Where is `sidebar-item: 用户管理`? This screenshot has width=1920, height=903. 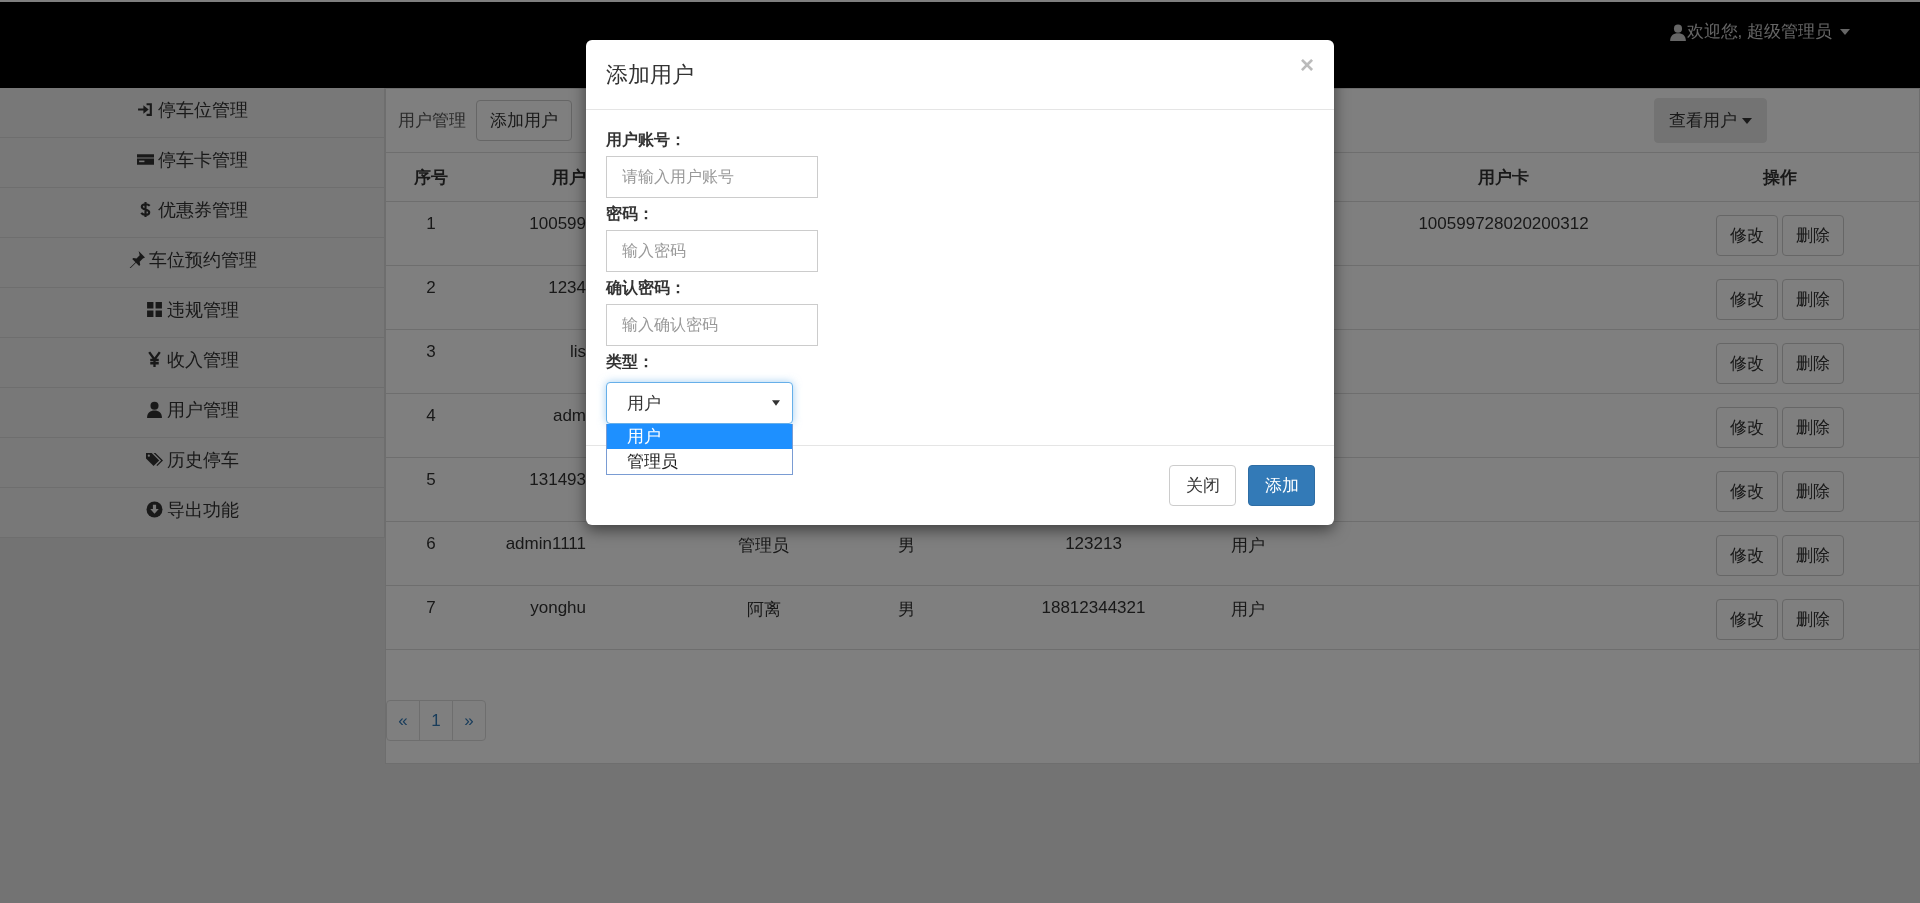 sidebar-item: 用户管理 is located at coordinates (192, 413).